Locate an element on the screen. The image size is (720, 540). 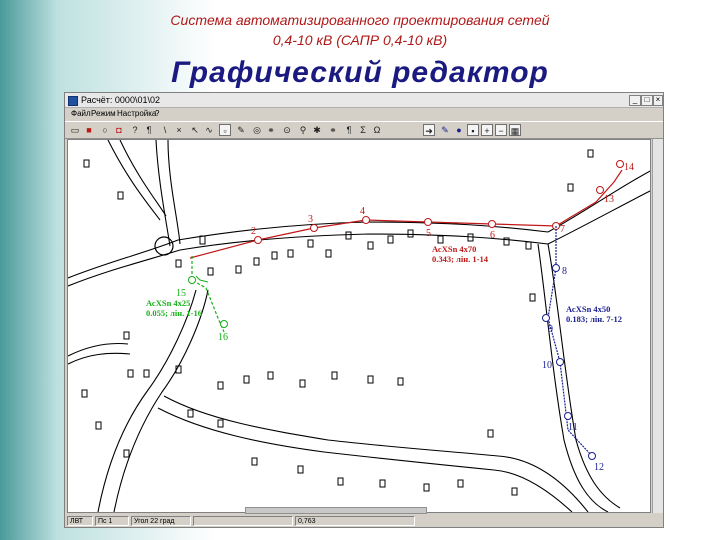
cable-label-green: АсХSn 4х25 0.055; лін. 1-16 is located at coordinates (174, 308).